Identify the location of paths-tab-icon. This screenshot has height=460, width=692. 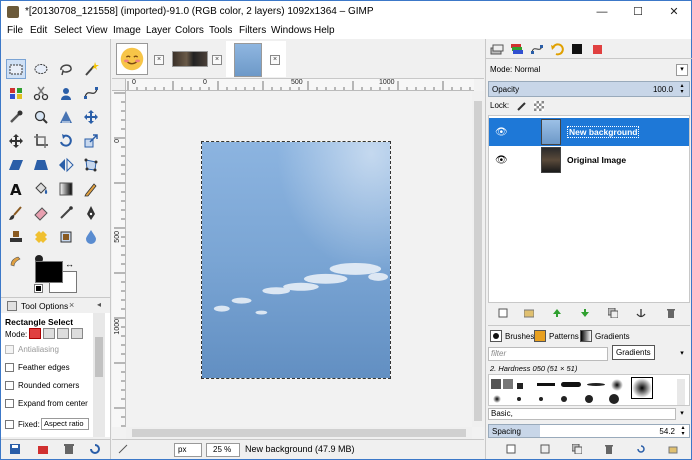
(537, 49).